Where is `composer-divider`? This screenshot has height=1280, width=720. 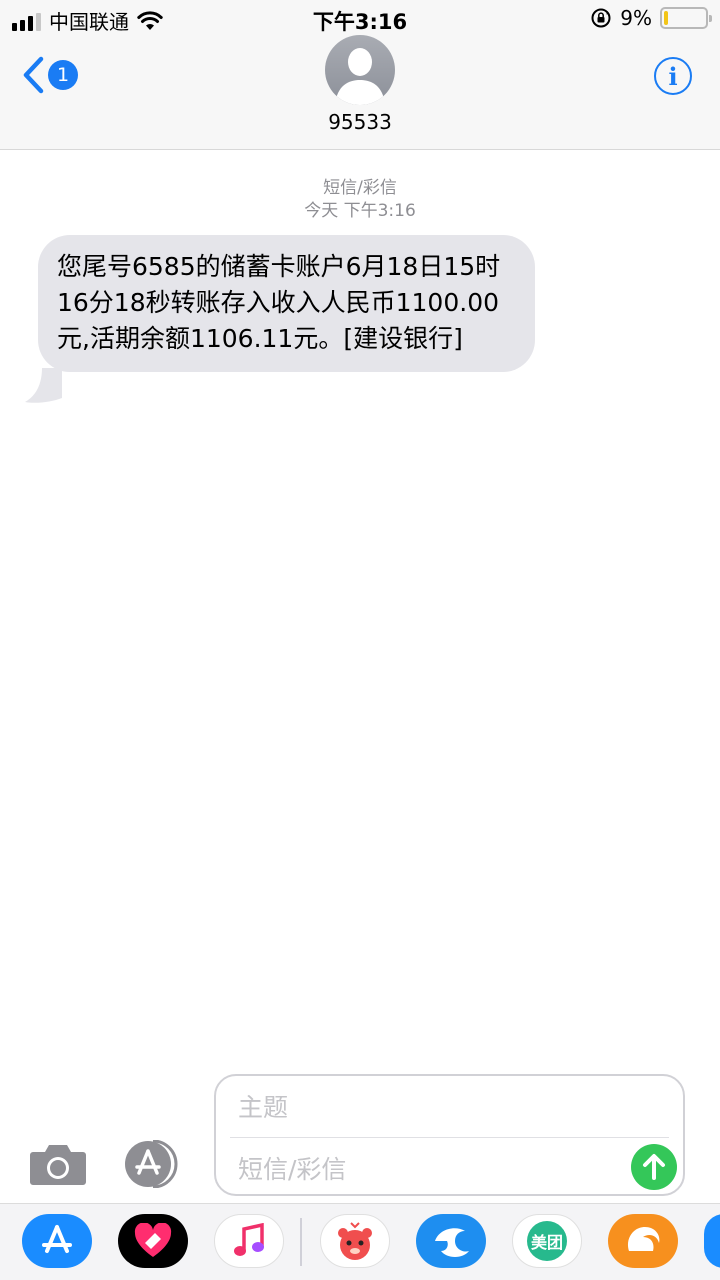
composer-divider is located at coordinates (449, 1137).